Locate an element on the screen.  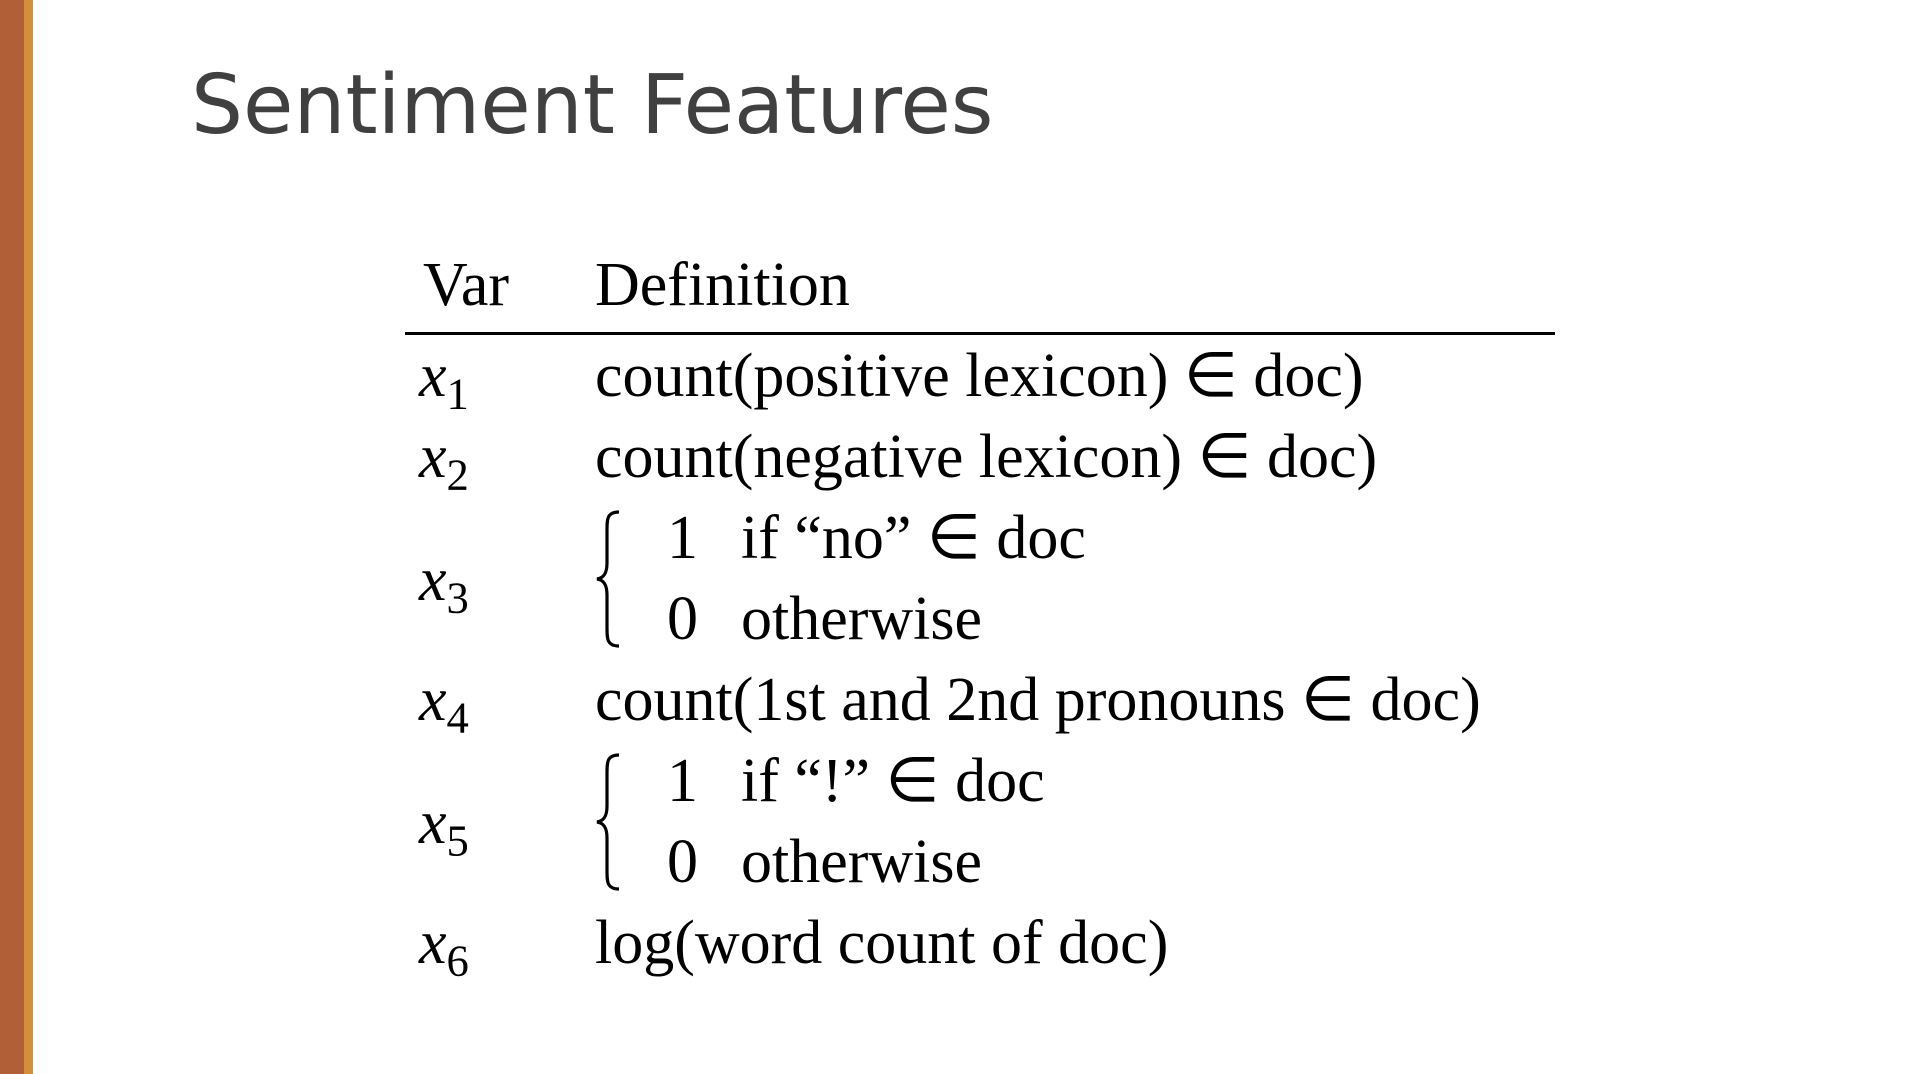
var-cell: x1 is located at coordinates (444, 380).